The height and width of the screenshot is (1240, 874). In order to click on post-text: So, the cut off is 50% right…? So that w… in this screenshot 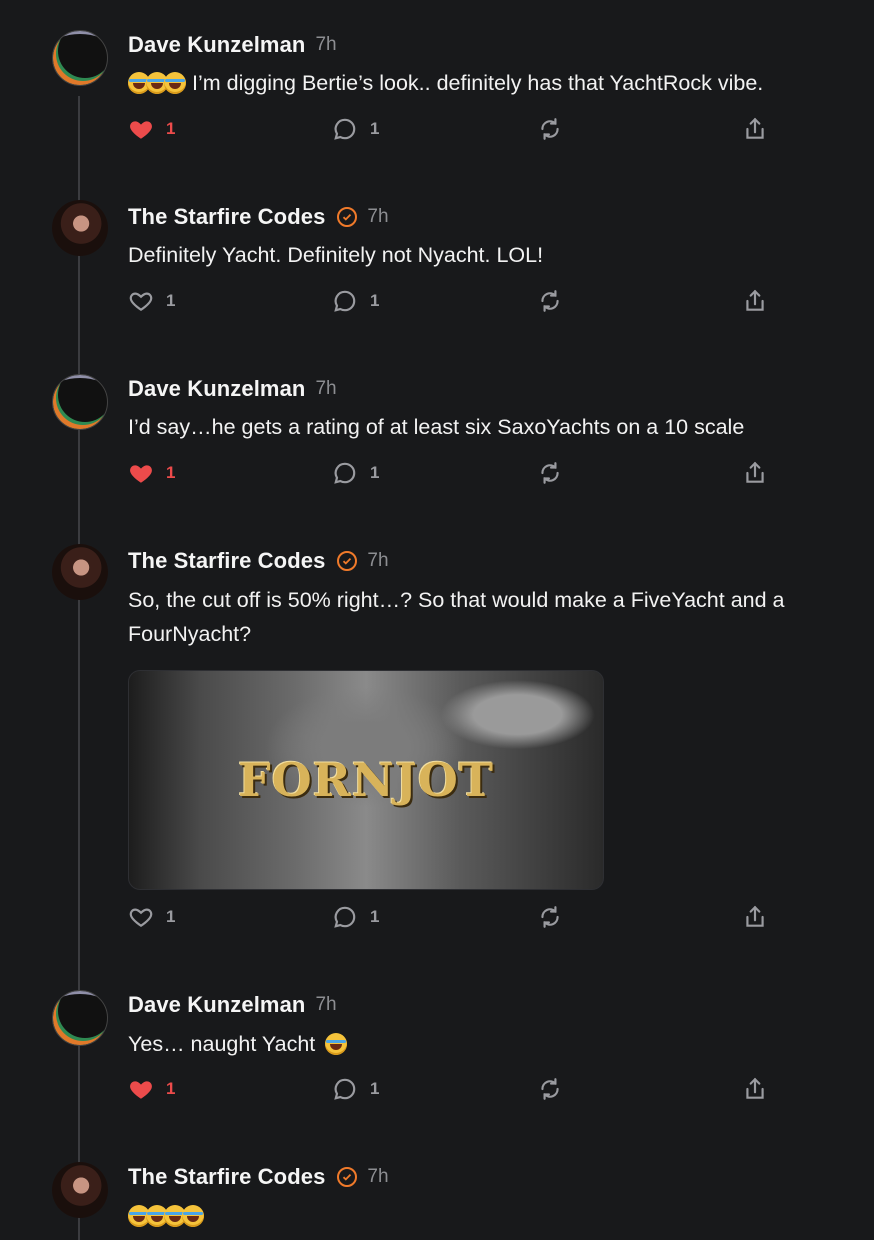, I will do `click(456, 617)`.